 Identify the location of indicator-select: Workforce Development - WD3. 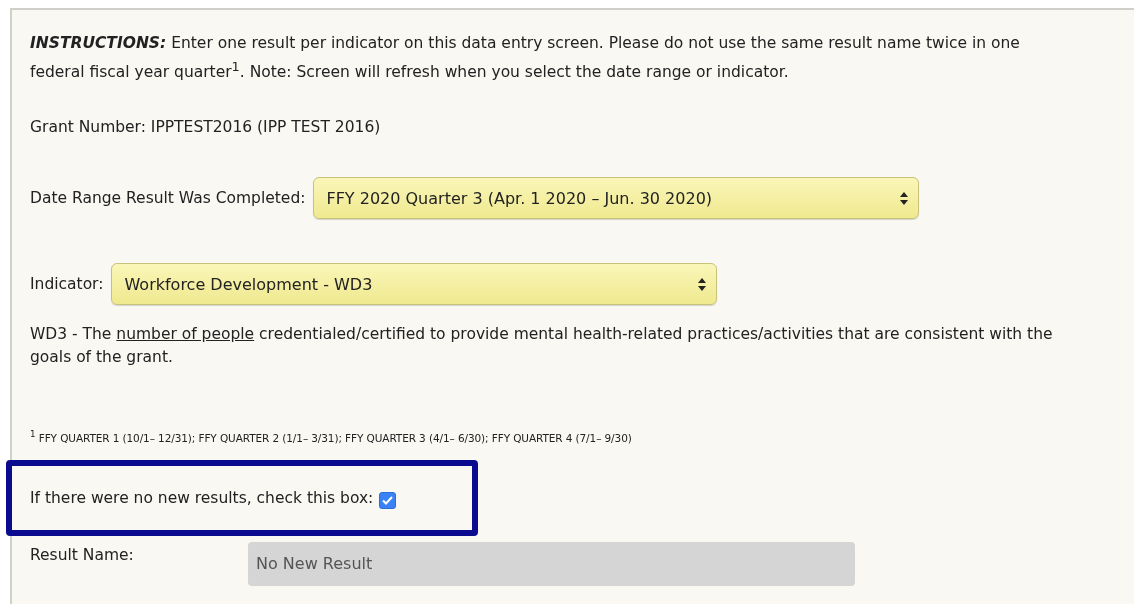
(414, 284).